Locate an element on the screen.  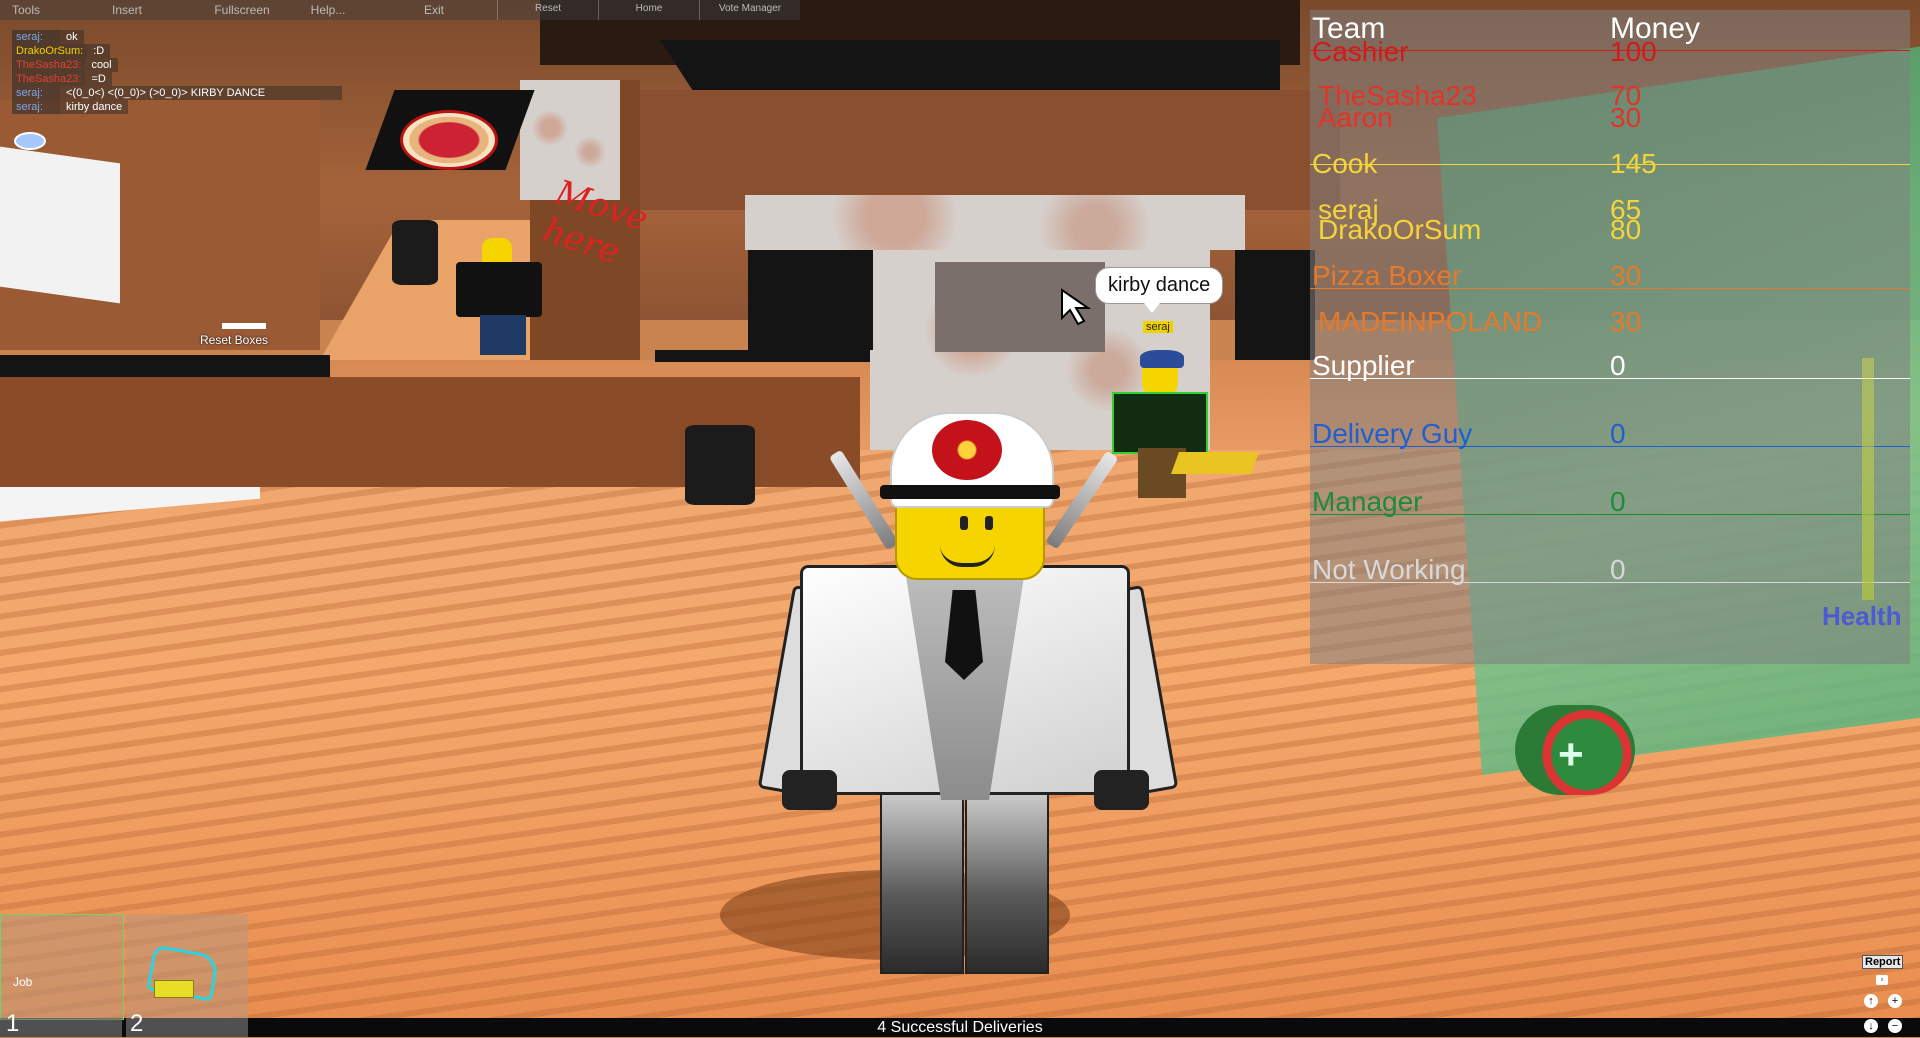
tool-slot-number-bg is located at coordinates (187, 1027).